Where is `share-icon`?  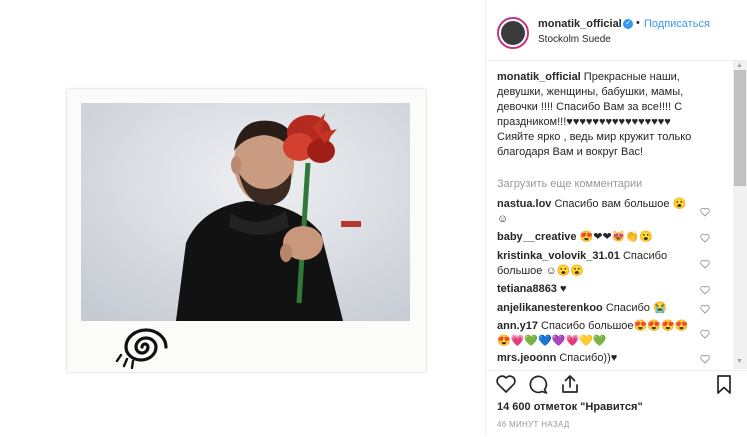
share-icon is located at coordinates (570, 384).